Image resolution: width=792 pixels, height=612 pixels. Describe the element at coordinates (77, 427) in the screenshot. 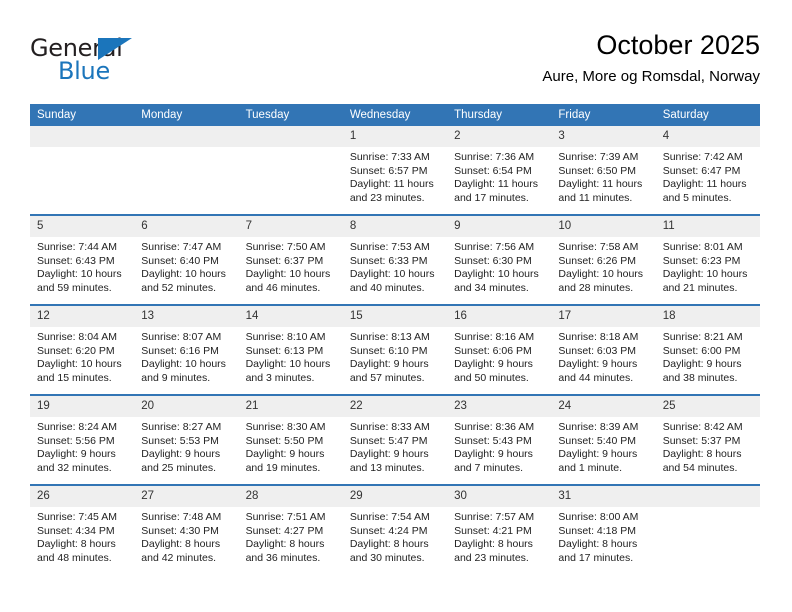

I see `sunrise-line: Sunrise: 8:24 AM` at that location.